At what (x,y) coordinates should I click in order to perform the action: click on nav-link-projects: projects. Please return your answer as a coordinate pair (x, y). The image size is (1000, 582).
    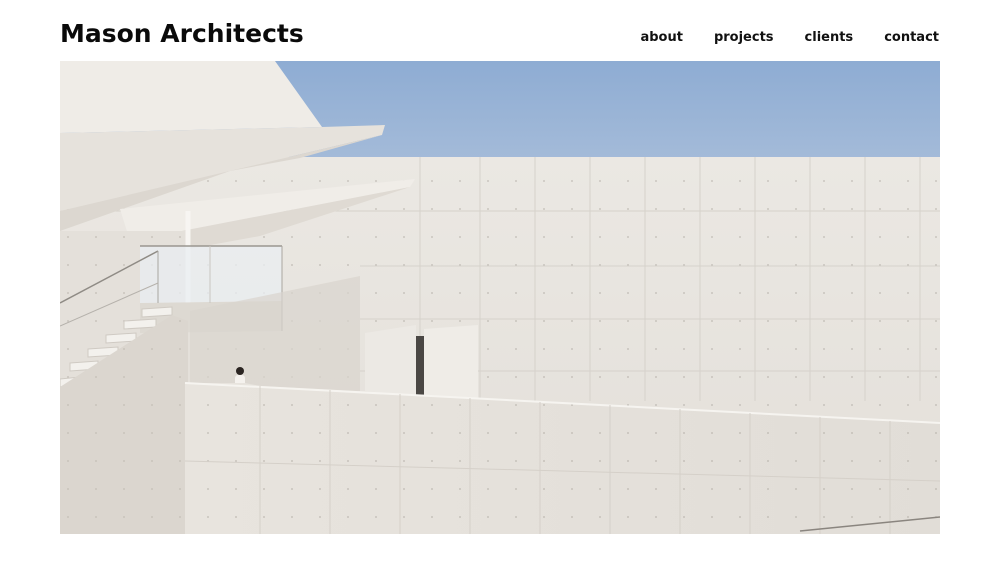
    Looking at the image, I should click on (744, 38).